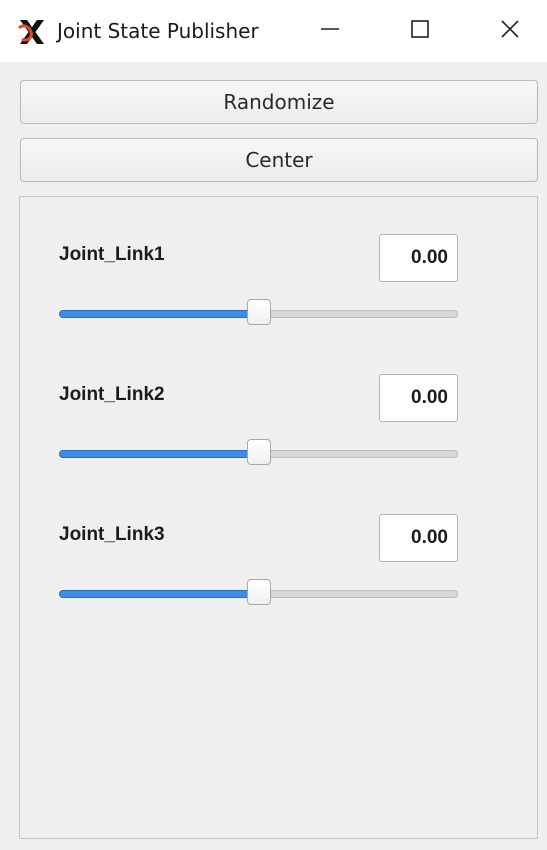 The width and height of the screenshot is (547, 850). I want to click on joint-label: Joint_Link3, so click(112, 534).